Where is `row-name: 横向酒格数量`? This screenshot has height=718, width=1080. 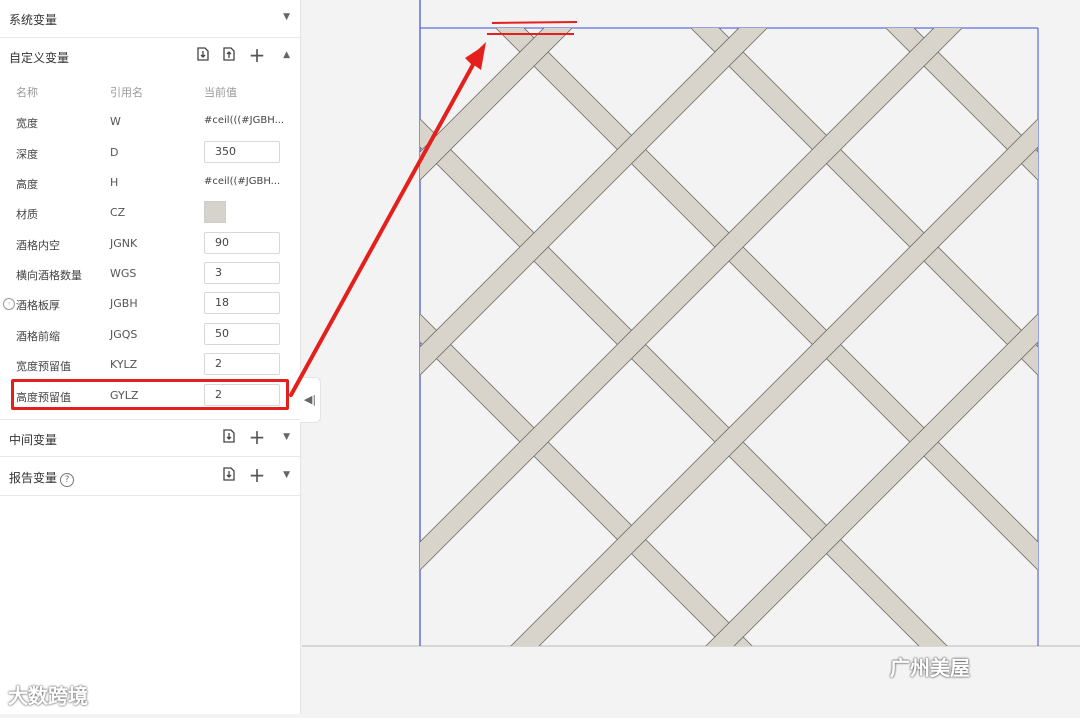
row-name: 横向酒格数量 is located at coordinates (49, 275).